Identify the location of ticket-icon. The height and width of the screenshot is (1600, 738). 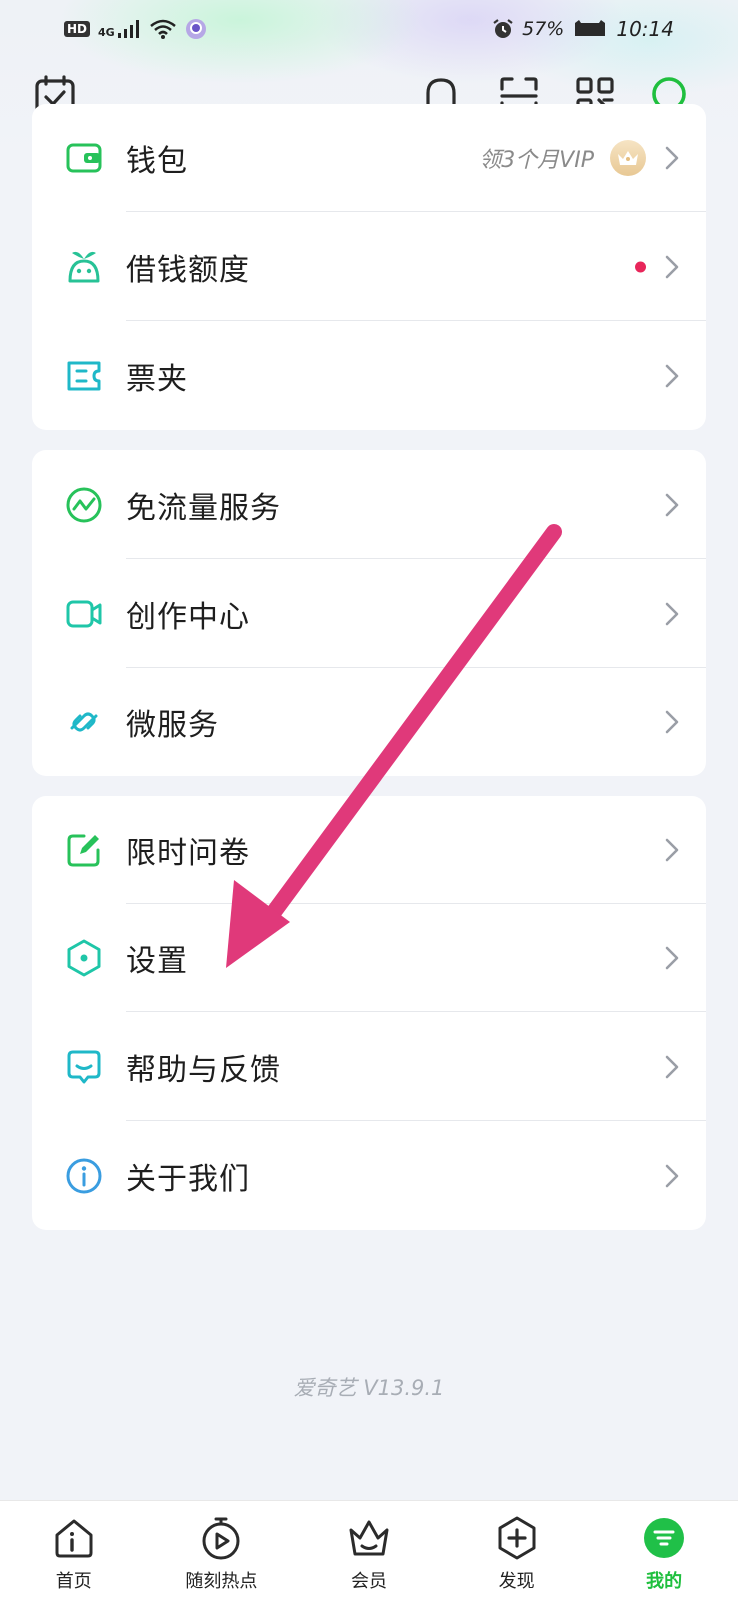
(84, 376).